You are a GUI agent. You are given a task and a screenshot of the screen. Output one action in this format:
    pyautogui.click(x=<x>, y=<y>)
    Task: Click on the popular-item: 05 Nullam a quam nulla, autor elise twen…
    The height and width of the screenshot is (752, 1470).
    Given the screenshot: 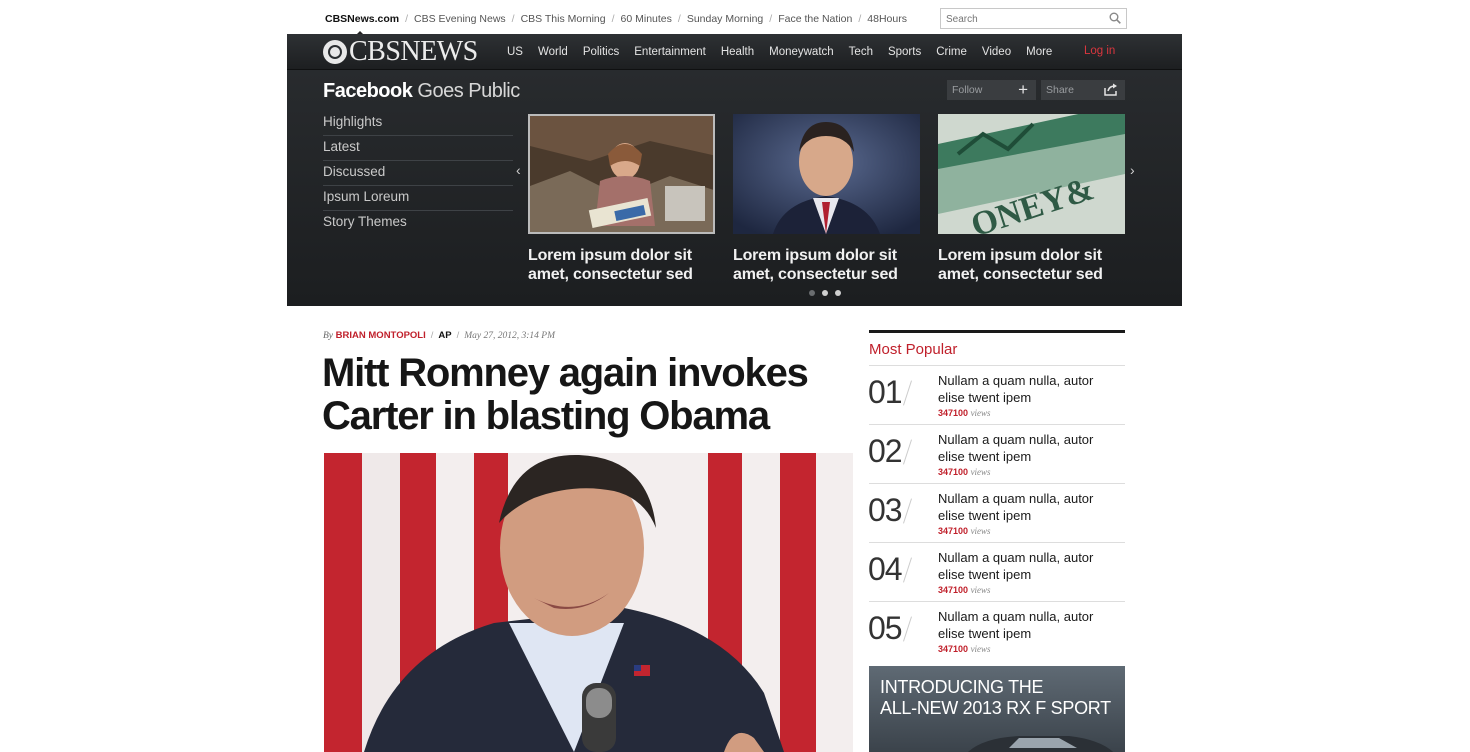 What is the action you would take?
    pyautogui.click(x=996, y=631)
    